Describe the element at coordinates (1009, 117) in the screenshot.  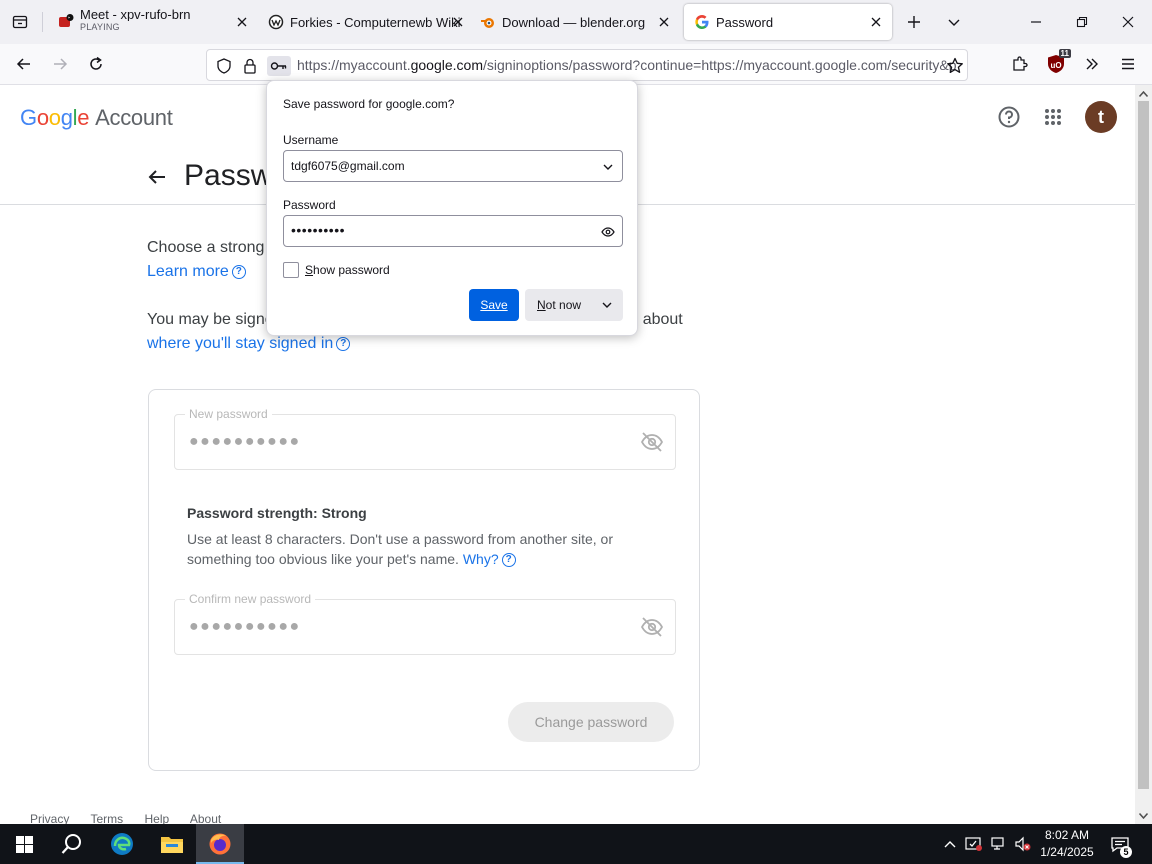
I see `help-button` at that location.